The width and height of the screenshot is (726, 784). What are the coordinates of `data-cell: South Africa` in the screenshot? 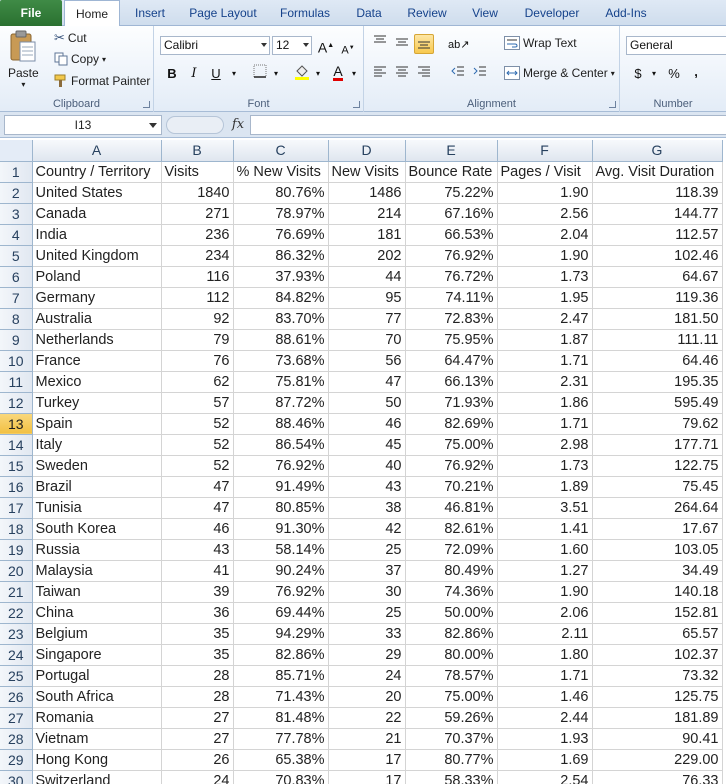 It's located at (97, 697).